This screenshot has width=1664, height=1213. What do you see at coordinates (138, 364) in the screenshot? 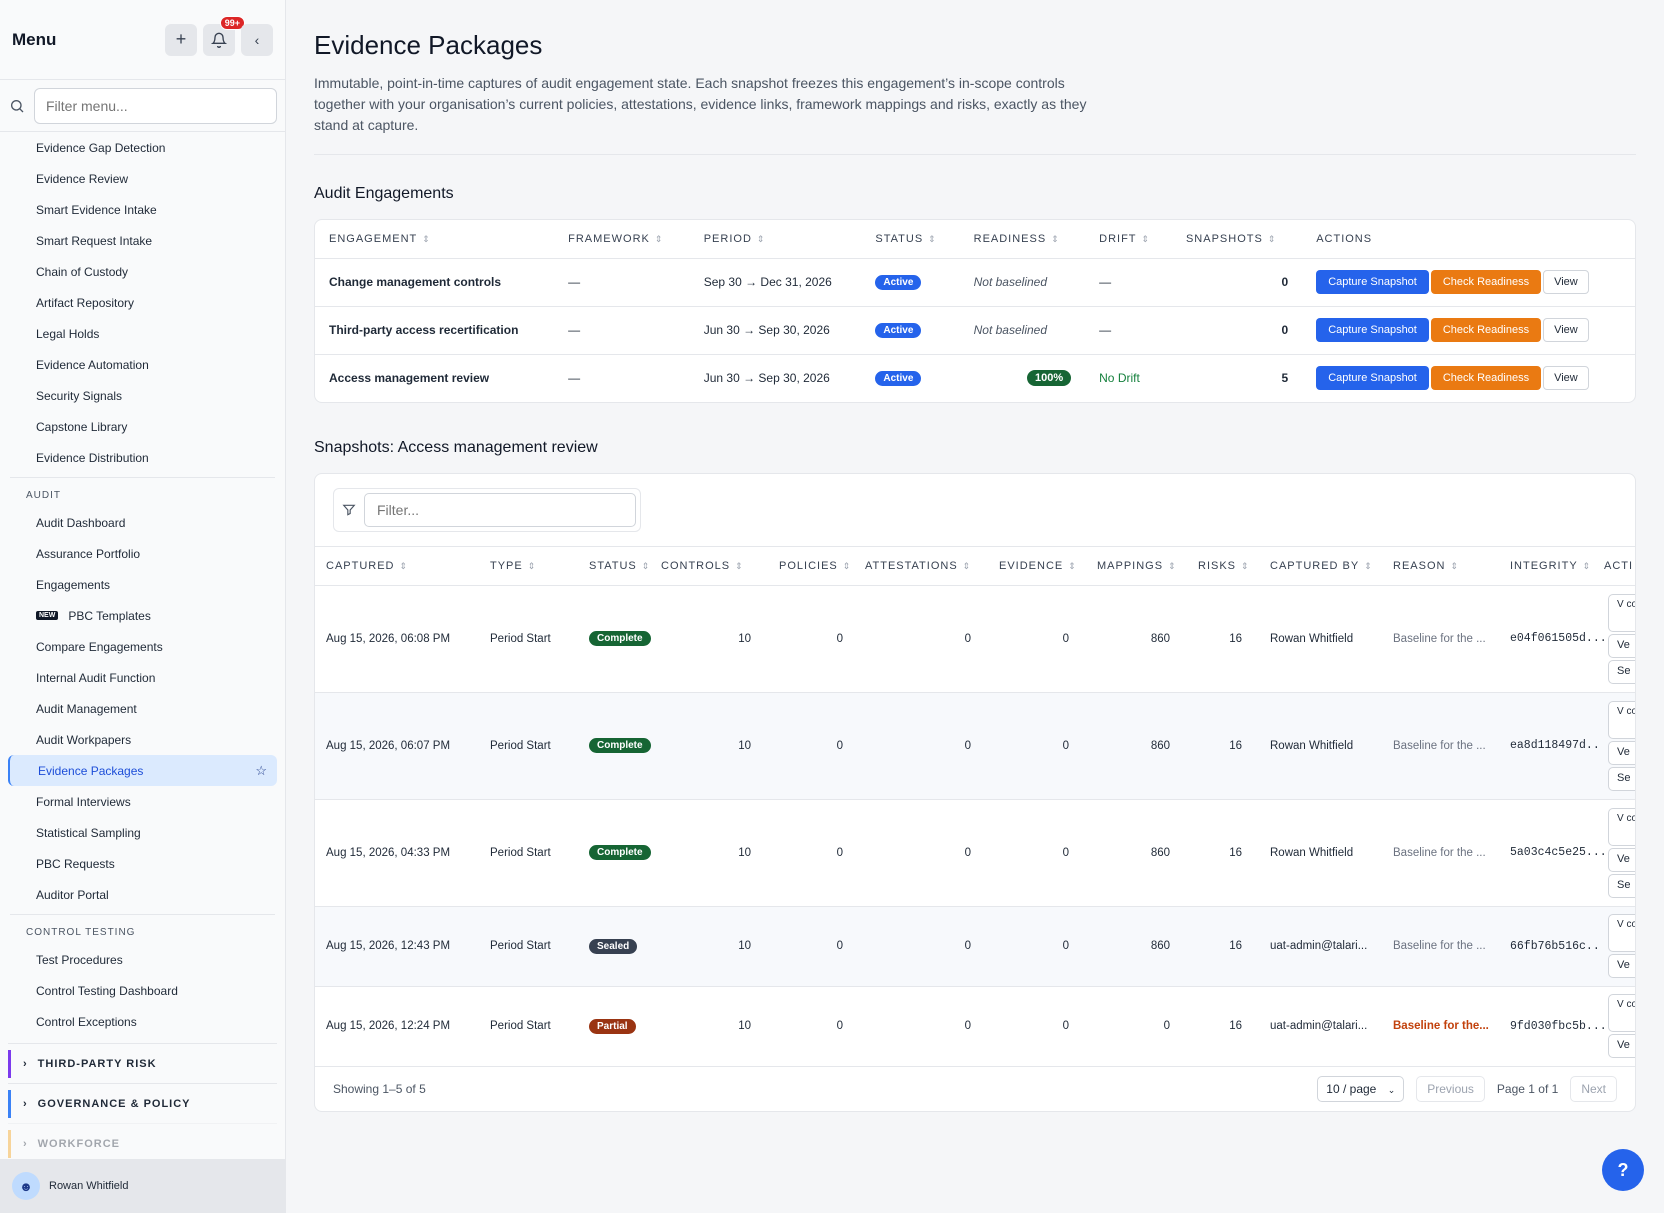
I see `sidebar-item: Evidence Automation` at bounding box center [138, 364].